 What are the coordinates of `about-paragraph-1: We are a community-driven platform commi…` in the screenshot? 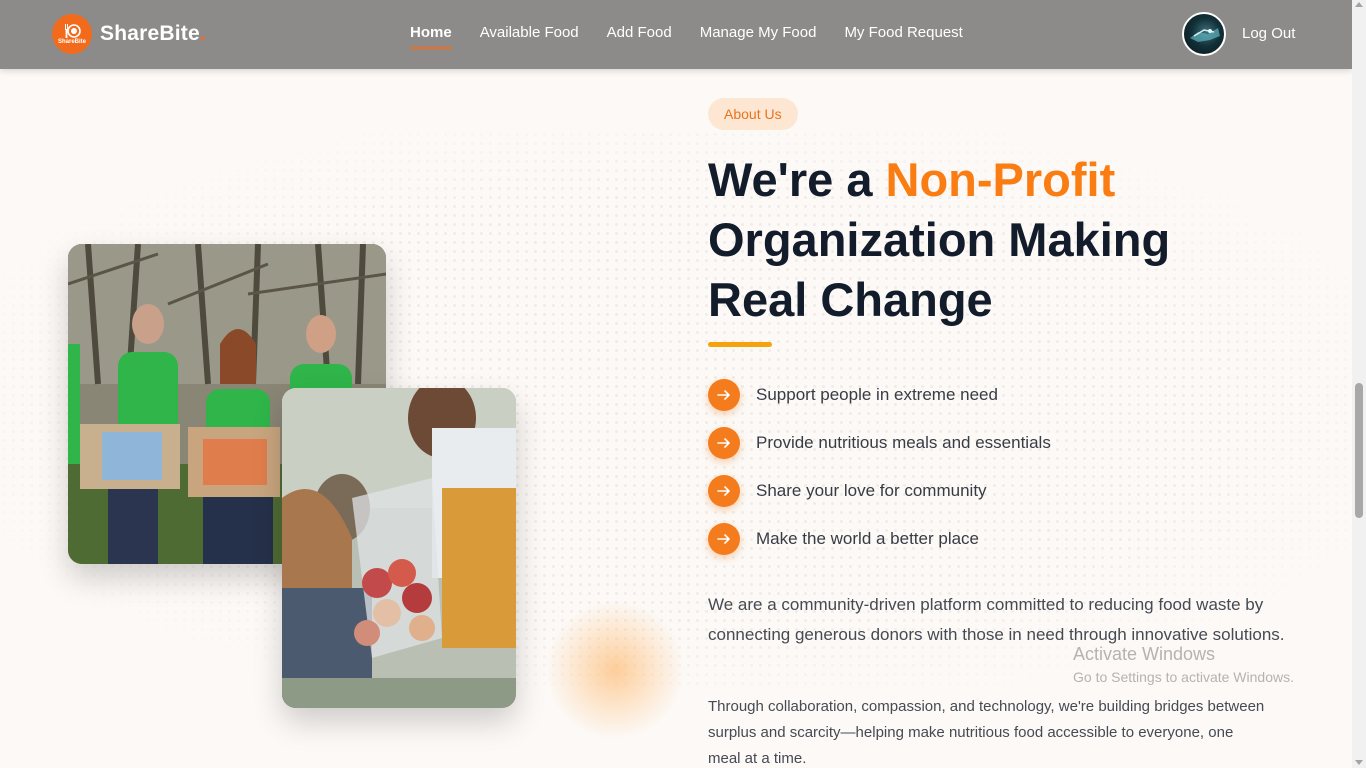 It's located at (996, 619).